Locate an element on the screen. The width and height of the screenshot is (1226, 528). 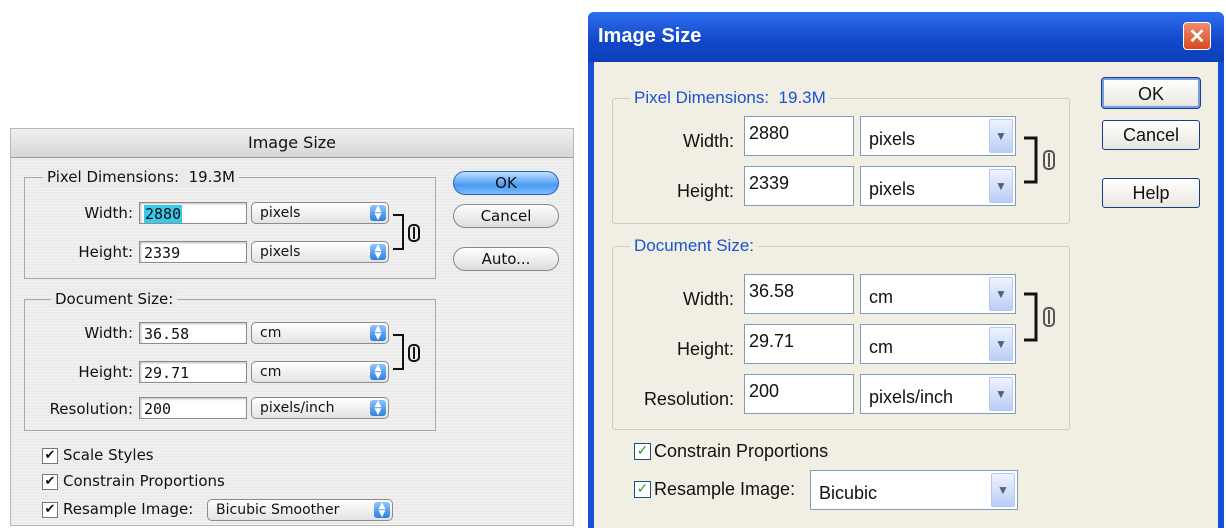
mac-resolution-label: Resolution: is located at coordinates (91, 409).